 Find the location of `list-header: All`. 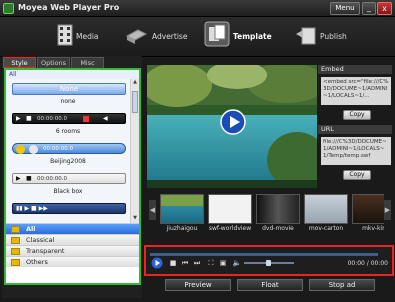

list-header: All is located at coordinates (72, 74).